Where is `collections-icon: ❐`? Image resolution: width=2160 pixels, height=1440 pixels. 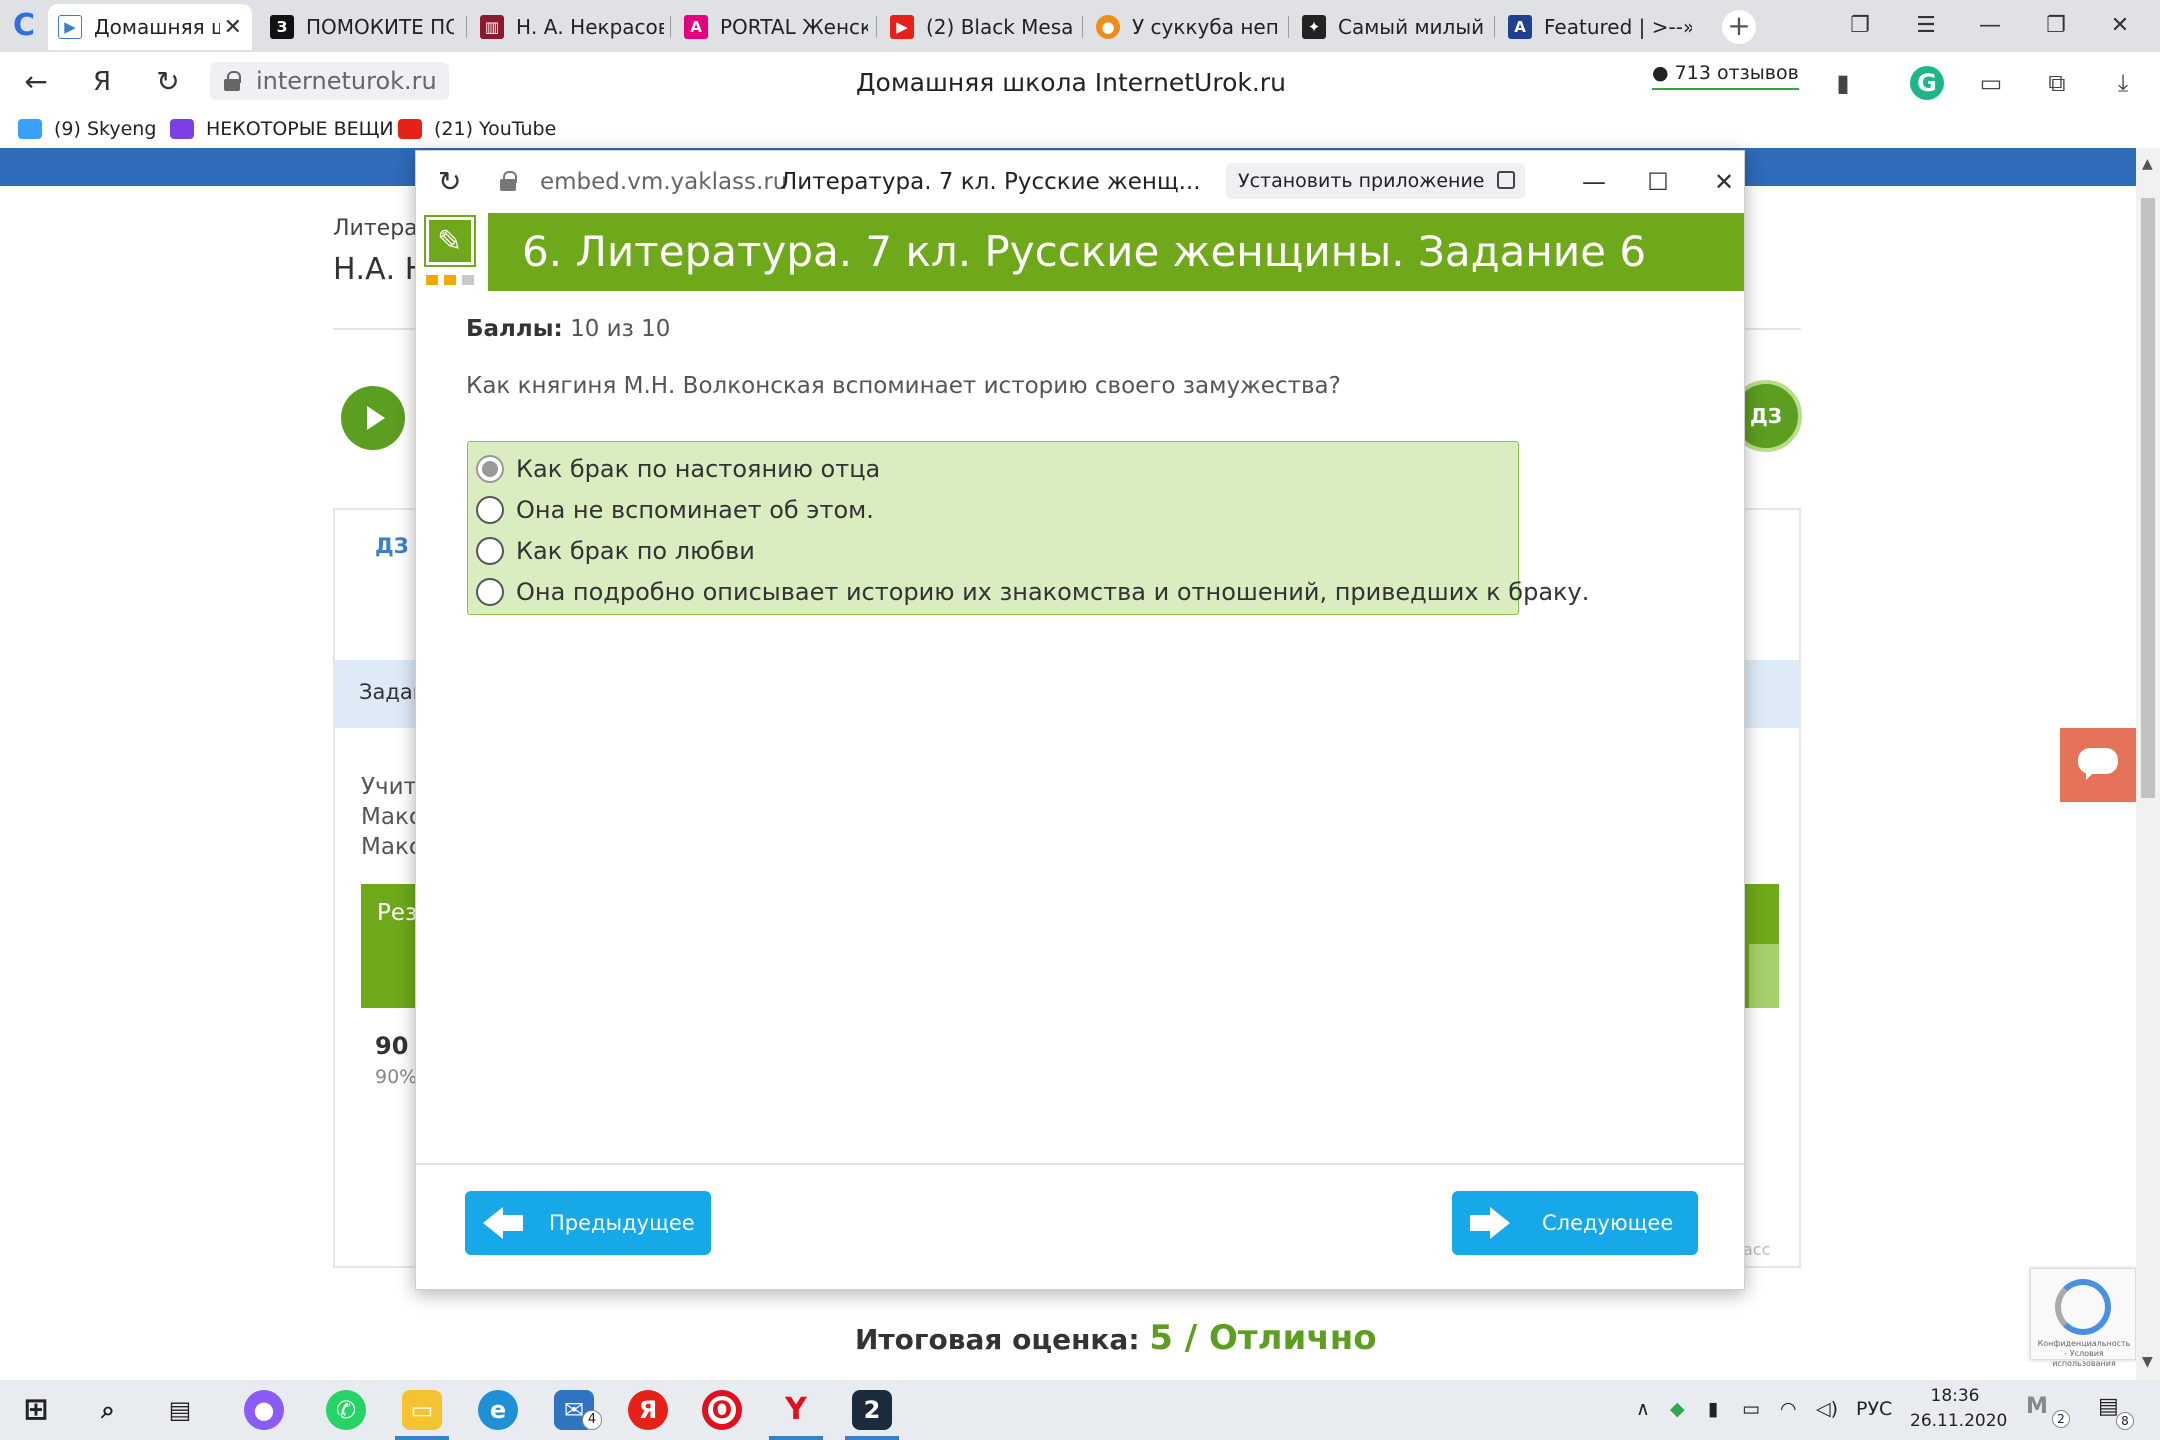
collections-icon: ❐ is located at coordinates (1860, 26).